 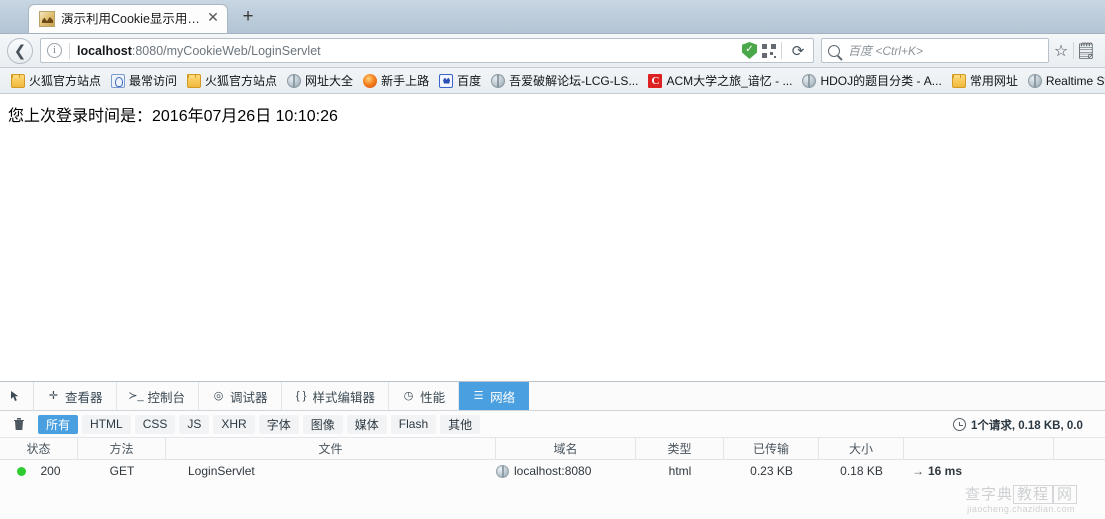 I want to click on folder-icon, so click(x=18, y=80).